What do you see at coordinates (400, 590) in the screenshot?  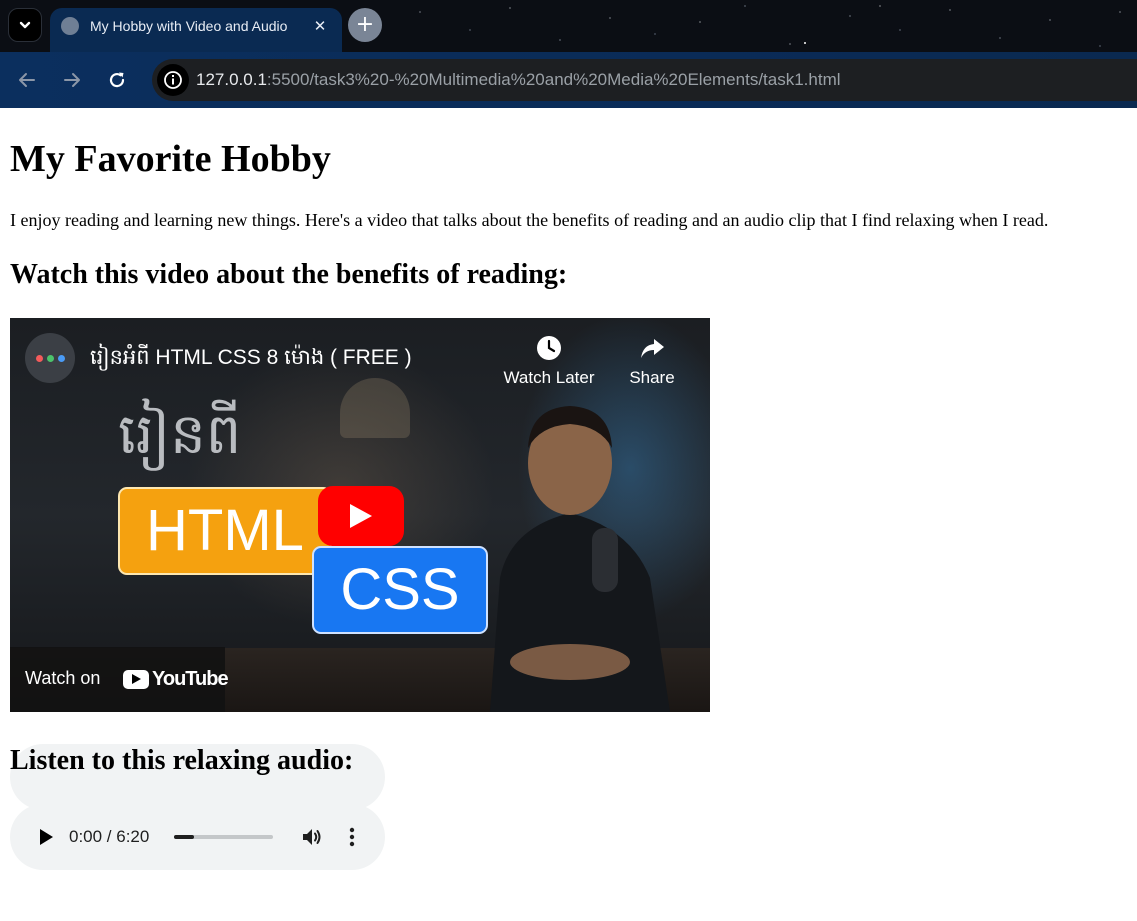 I see `thumbnail-css-badge: CSS` at bounding box center [400, 590].